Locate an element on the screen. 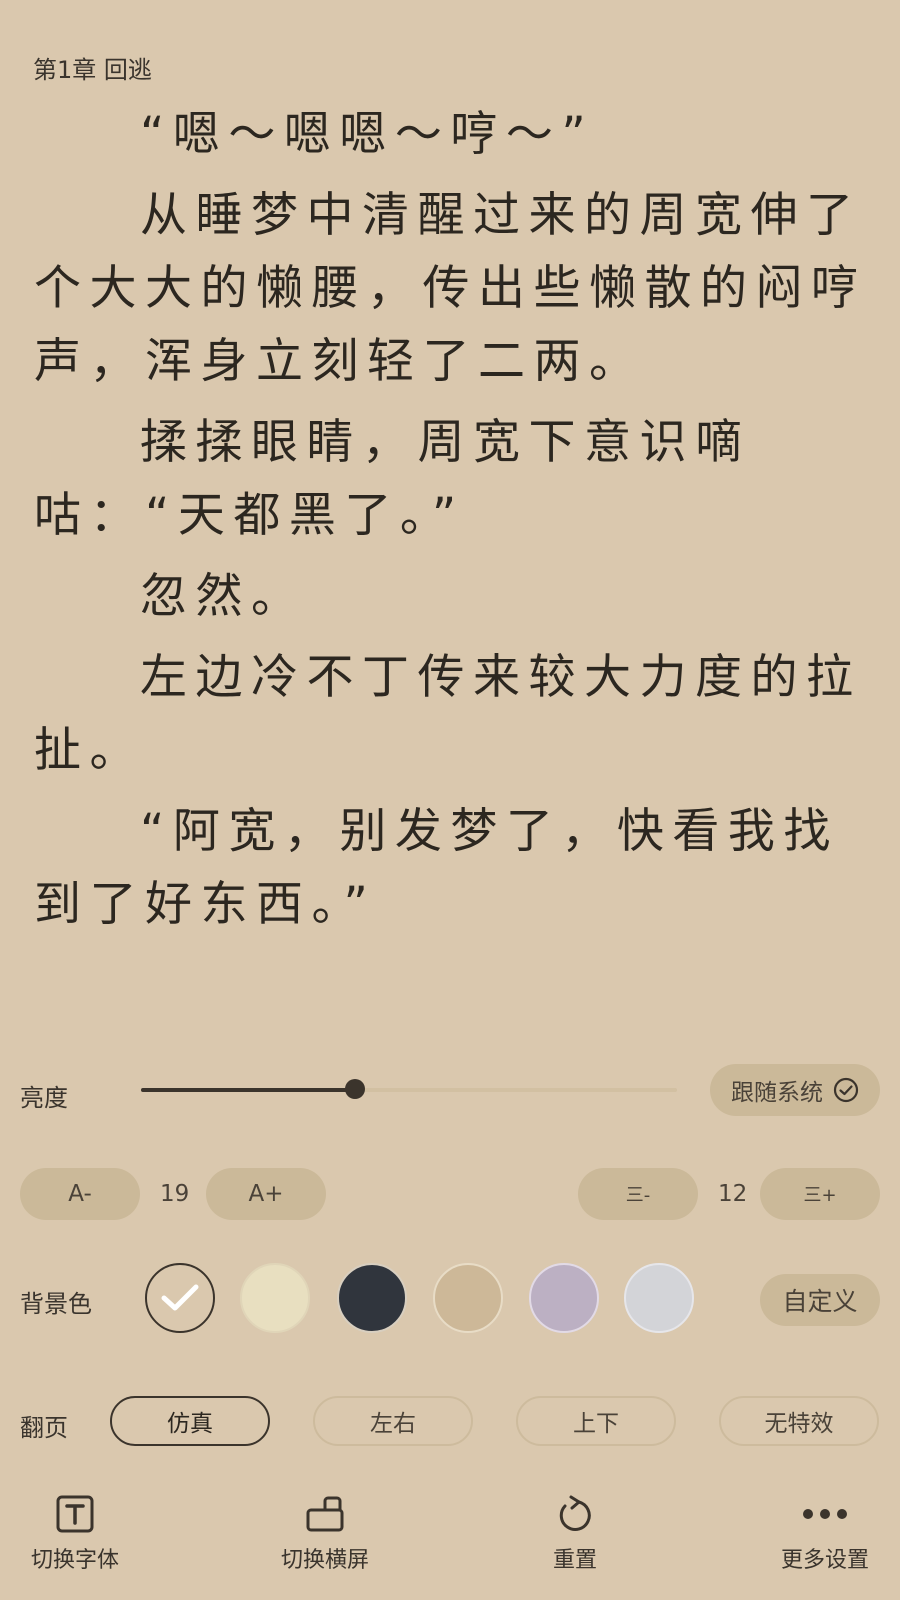 The width and height of the screenshot is (900, 1600). follow-system-label: 跟随系统 is located at coordinates (777, 1093).